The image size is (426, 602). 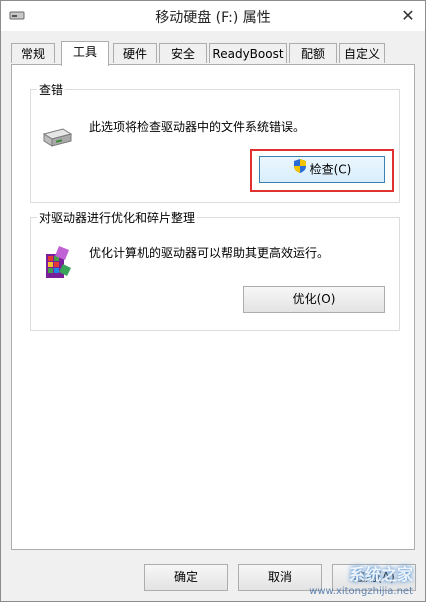 I want to click on error-check-title: 查错, so click(x=51, y=89).